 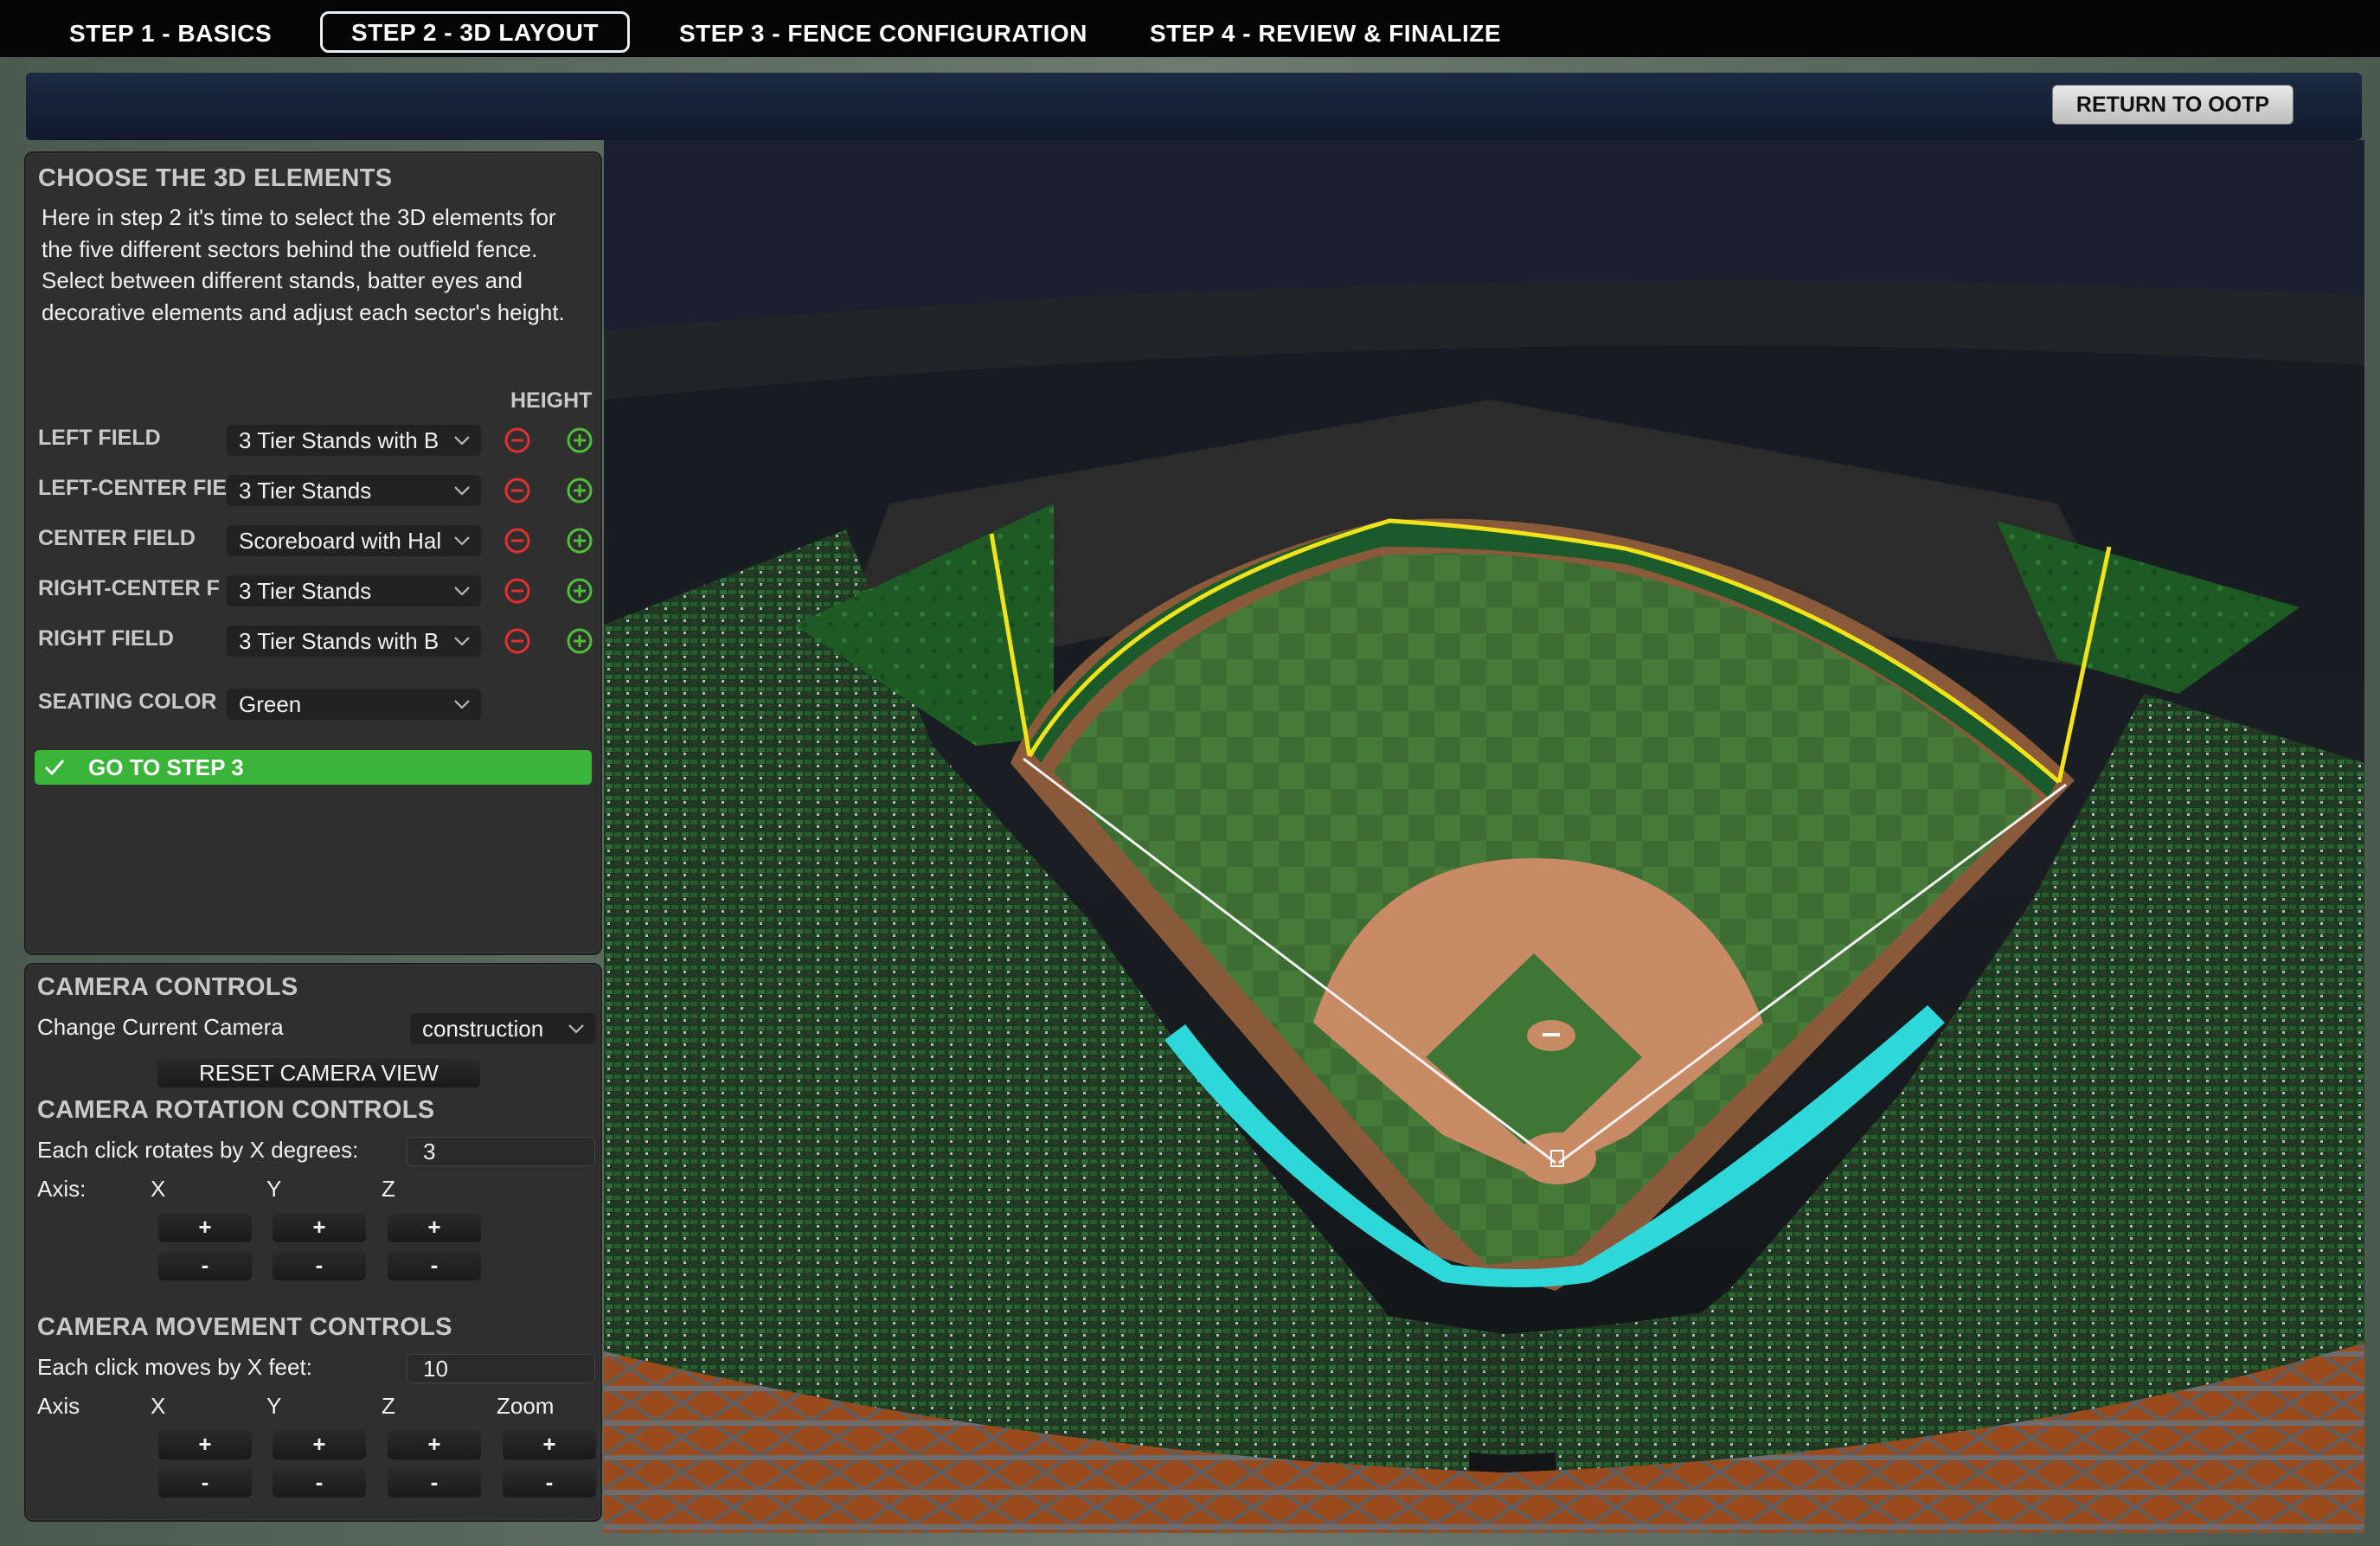 I want to click on return-to-ootp-button: RETURN TO OOTP, so click(x=2172, y=105).